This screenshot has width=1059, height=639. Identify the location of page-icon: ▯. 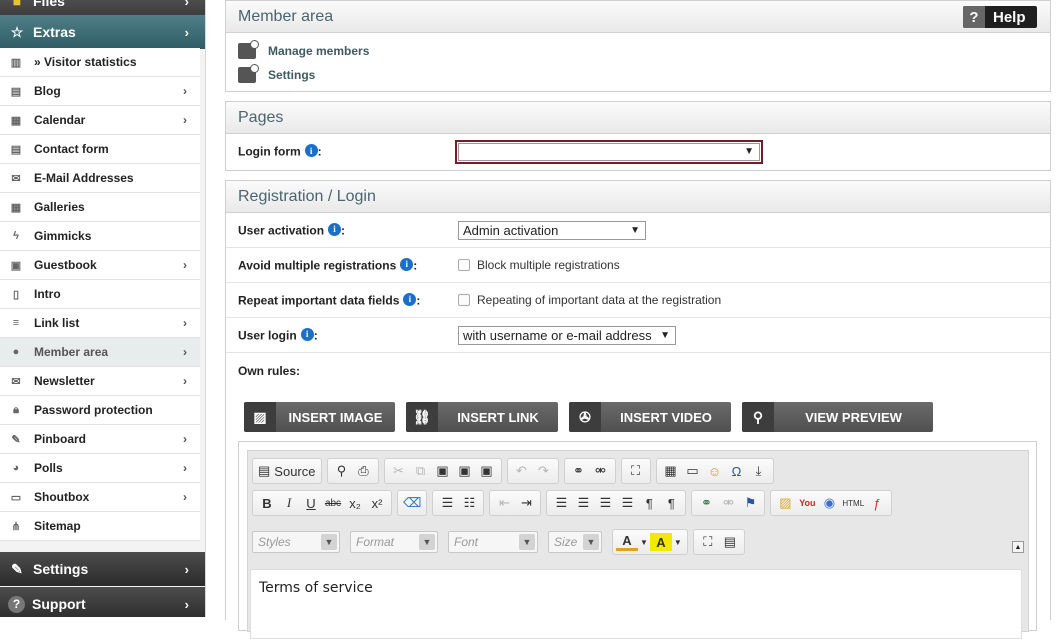
(16, 294).